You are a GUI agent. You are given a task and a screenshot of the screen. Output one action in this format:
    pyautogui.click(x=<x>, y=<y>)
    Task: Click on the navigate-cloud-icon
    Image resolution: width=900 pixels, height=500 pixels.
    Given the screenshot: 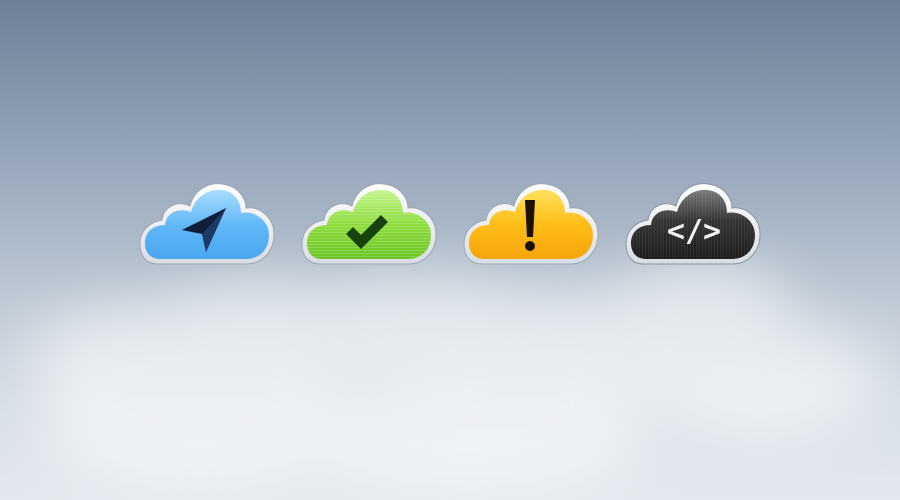 What is the action you would take?
    pyautogui.click(x=207, y=224)
    